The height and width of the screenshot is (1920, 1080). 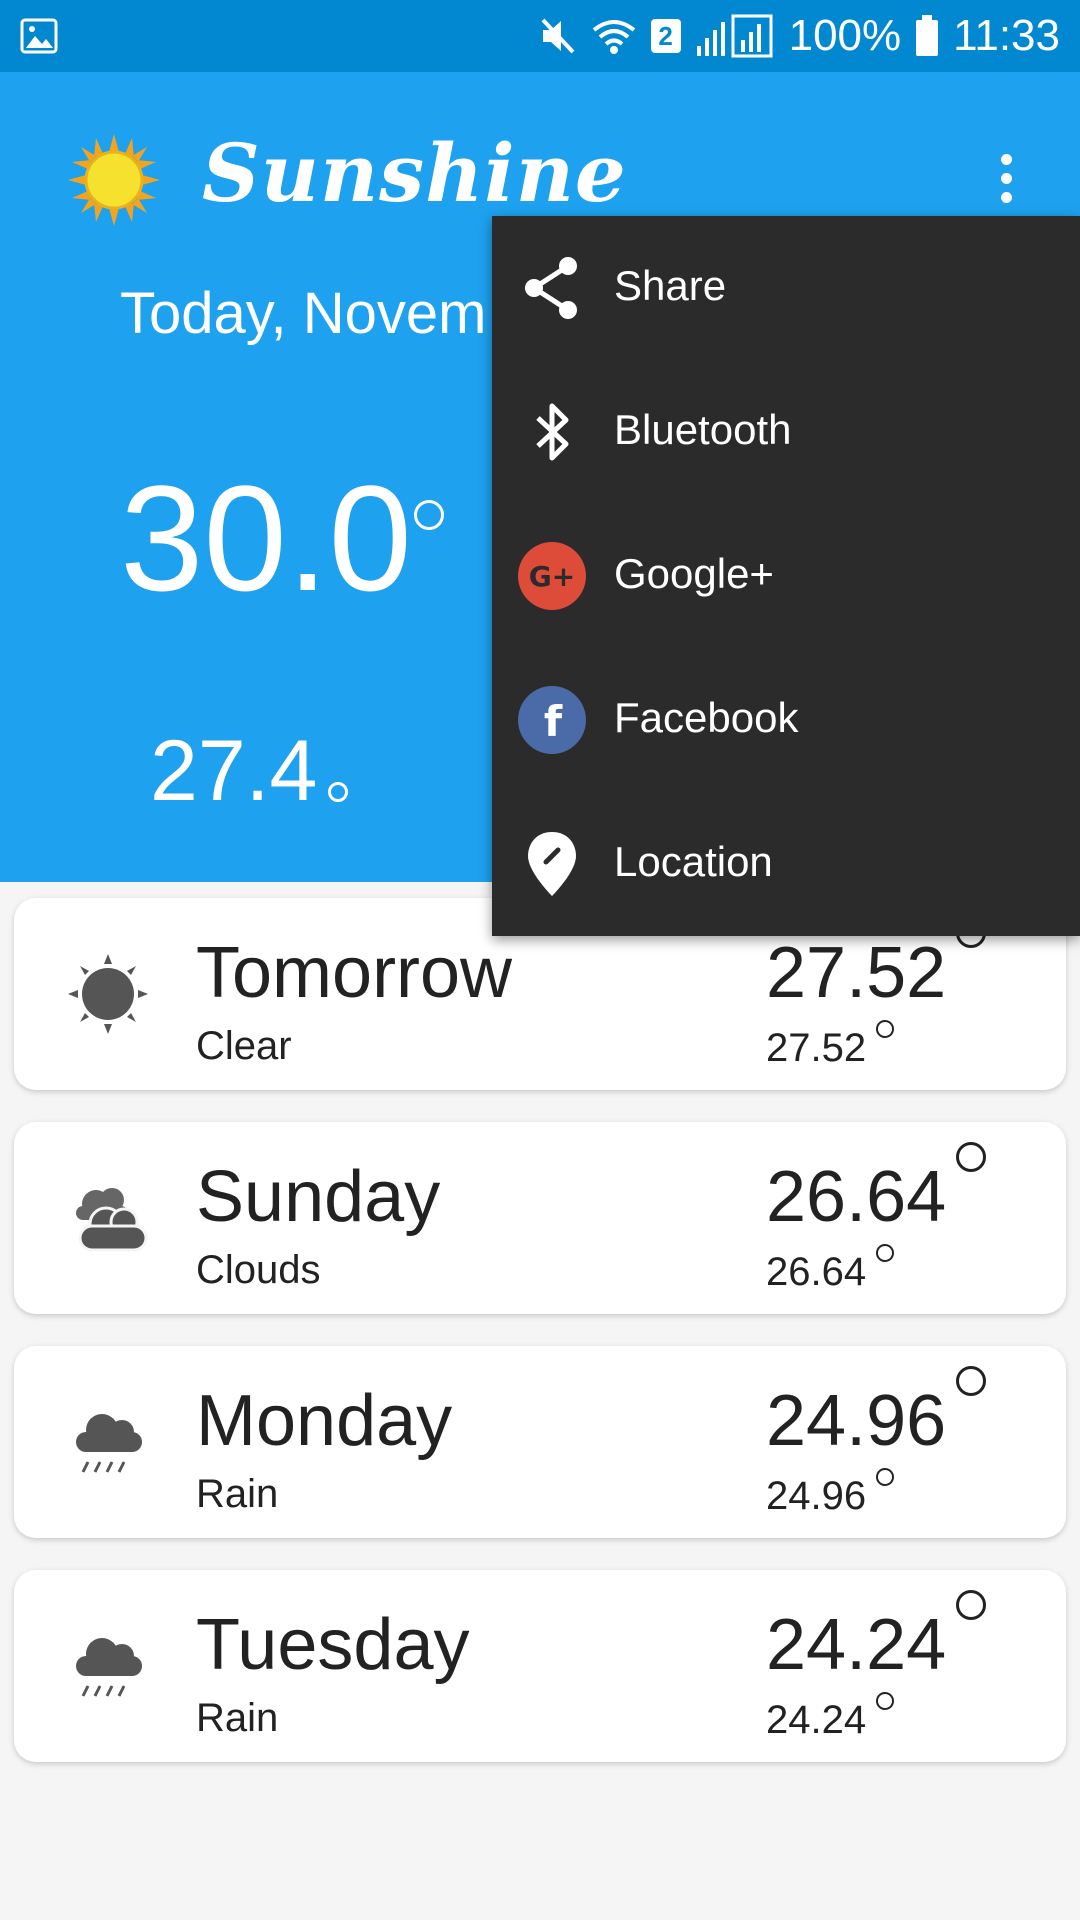 I want to click on clouds-icon, so click(x=112, y=1220).